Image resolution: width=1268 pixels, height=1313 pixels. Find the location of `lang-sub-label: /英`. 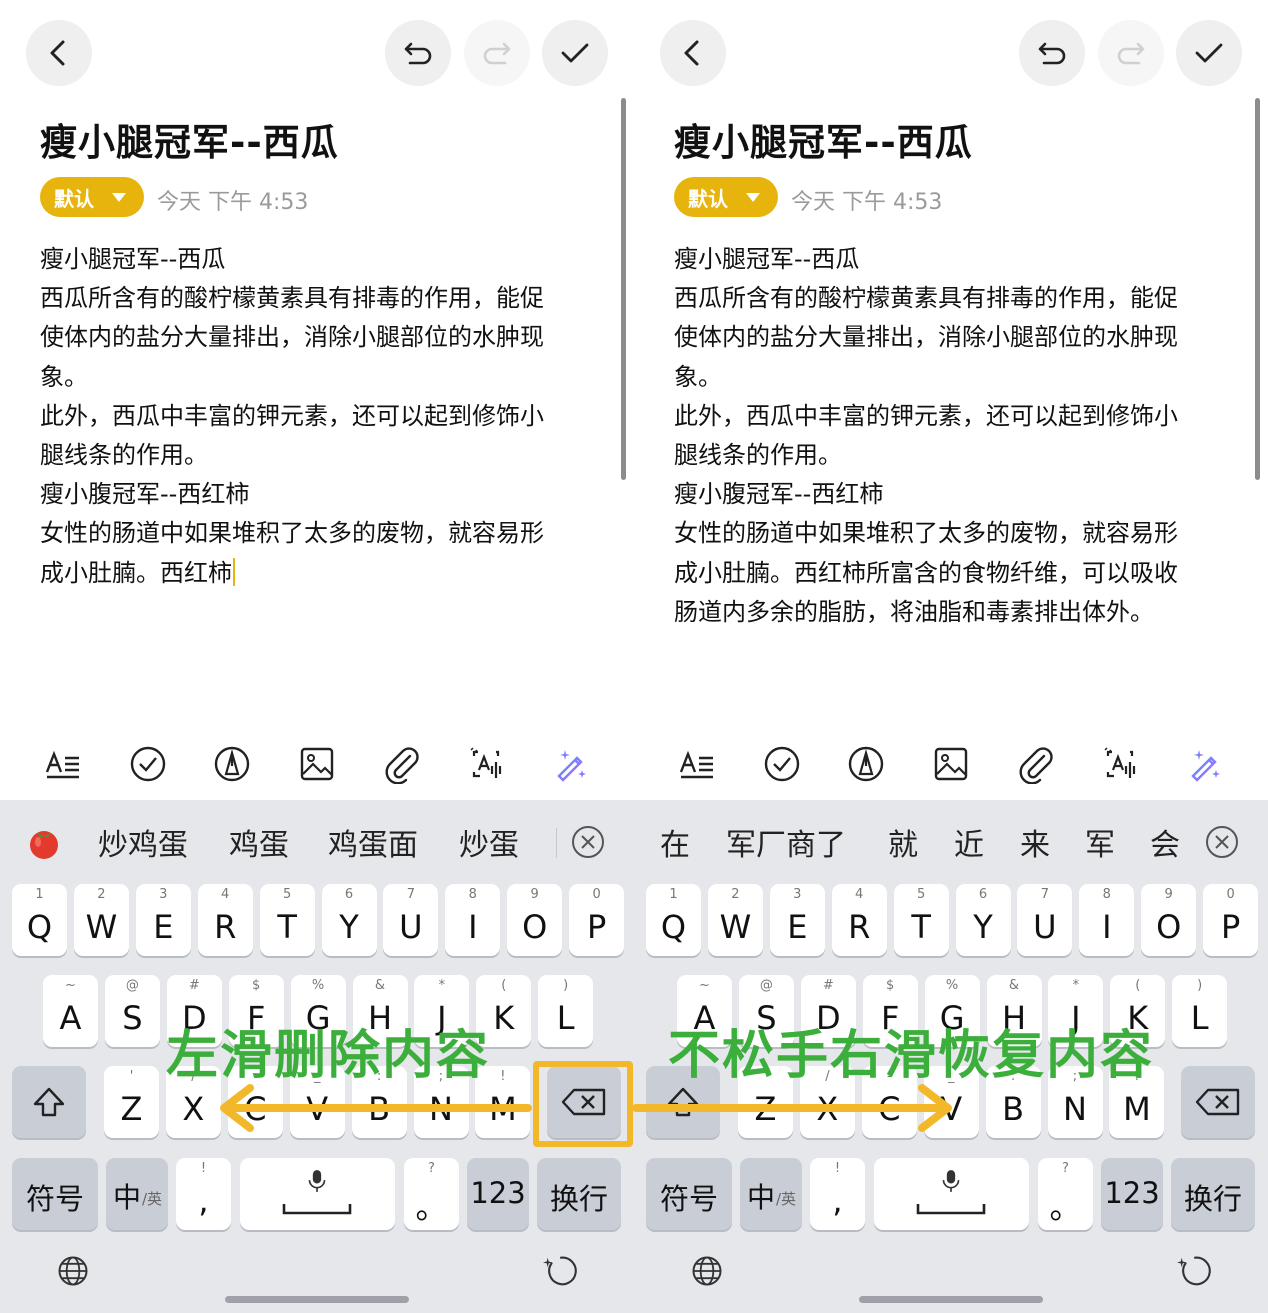

lang-sub-label: /英 is located at coordinates (152, 1199).